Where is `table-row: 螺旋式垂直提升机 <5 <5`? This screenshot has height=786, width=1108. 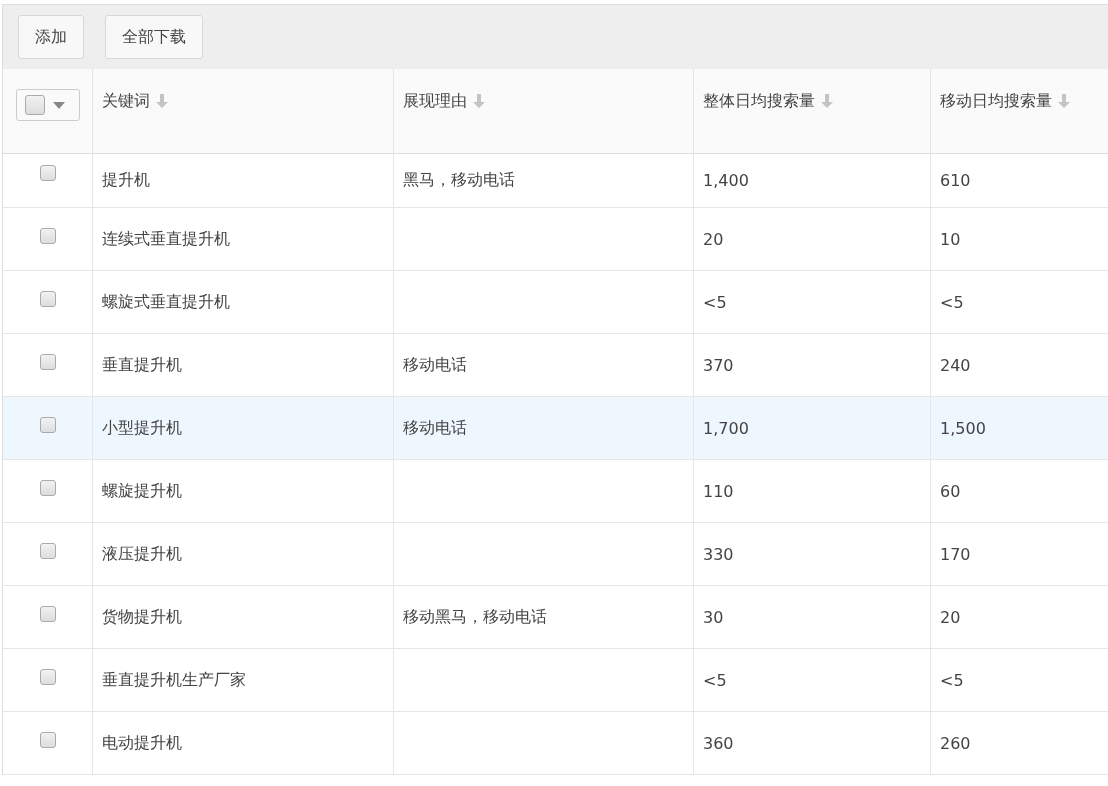
table-row: 螺旋式垂直提升机 <5 <5 is located at coordinates (555, 302).